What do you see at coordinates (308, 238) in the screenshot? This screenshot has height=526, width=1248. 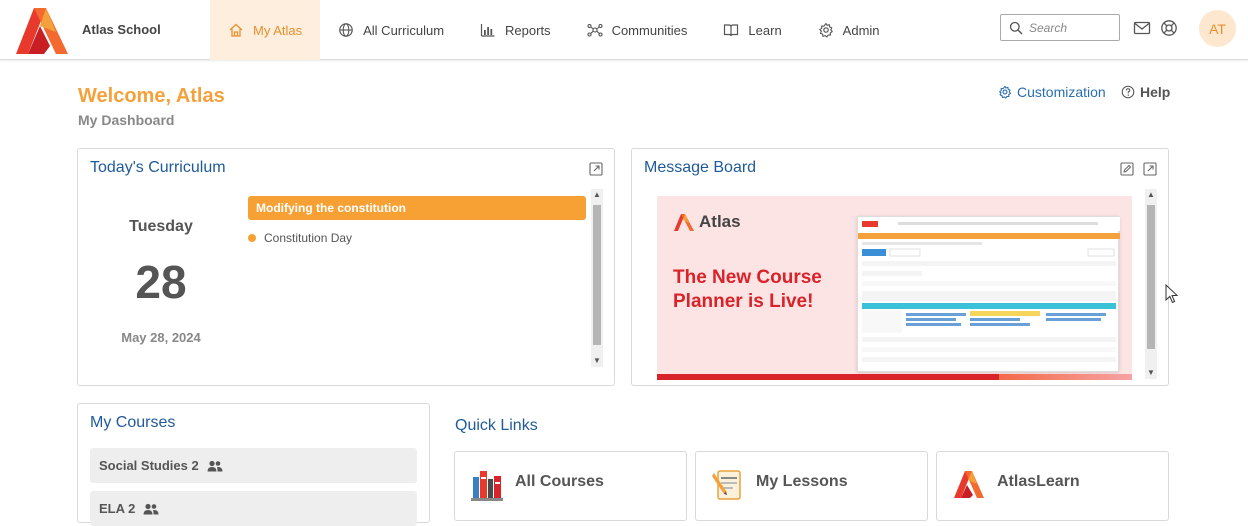 I see `event-item-label: Constitution Day` at bounding box center [308, 238].